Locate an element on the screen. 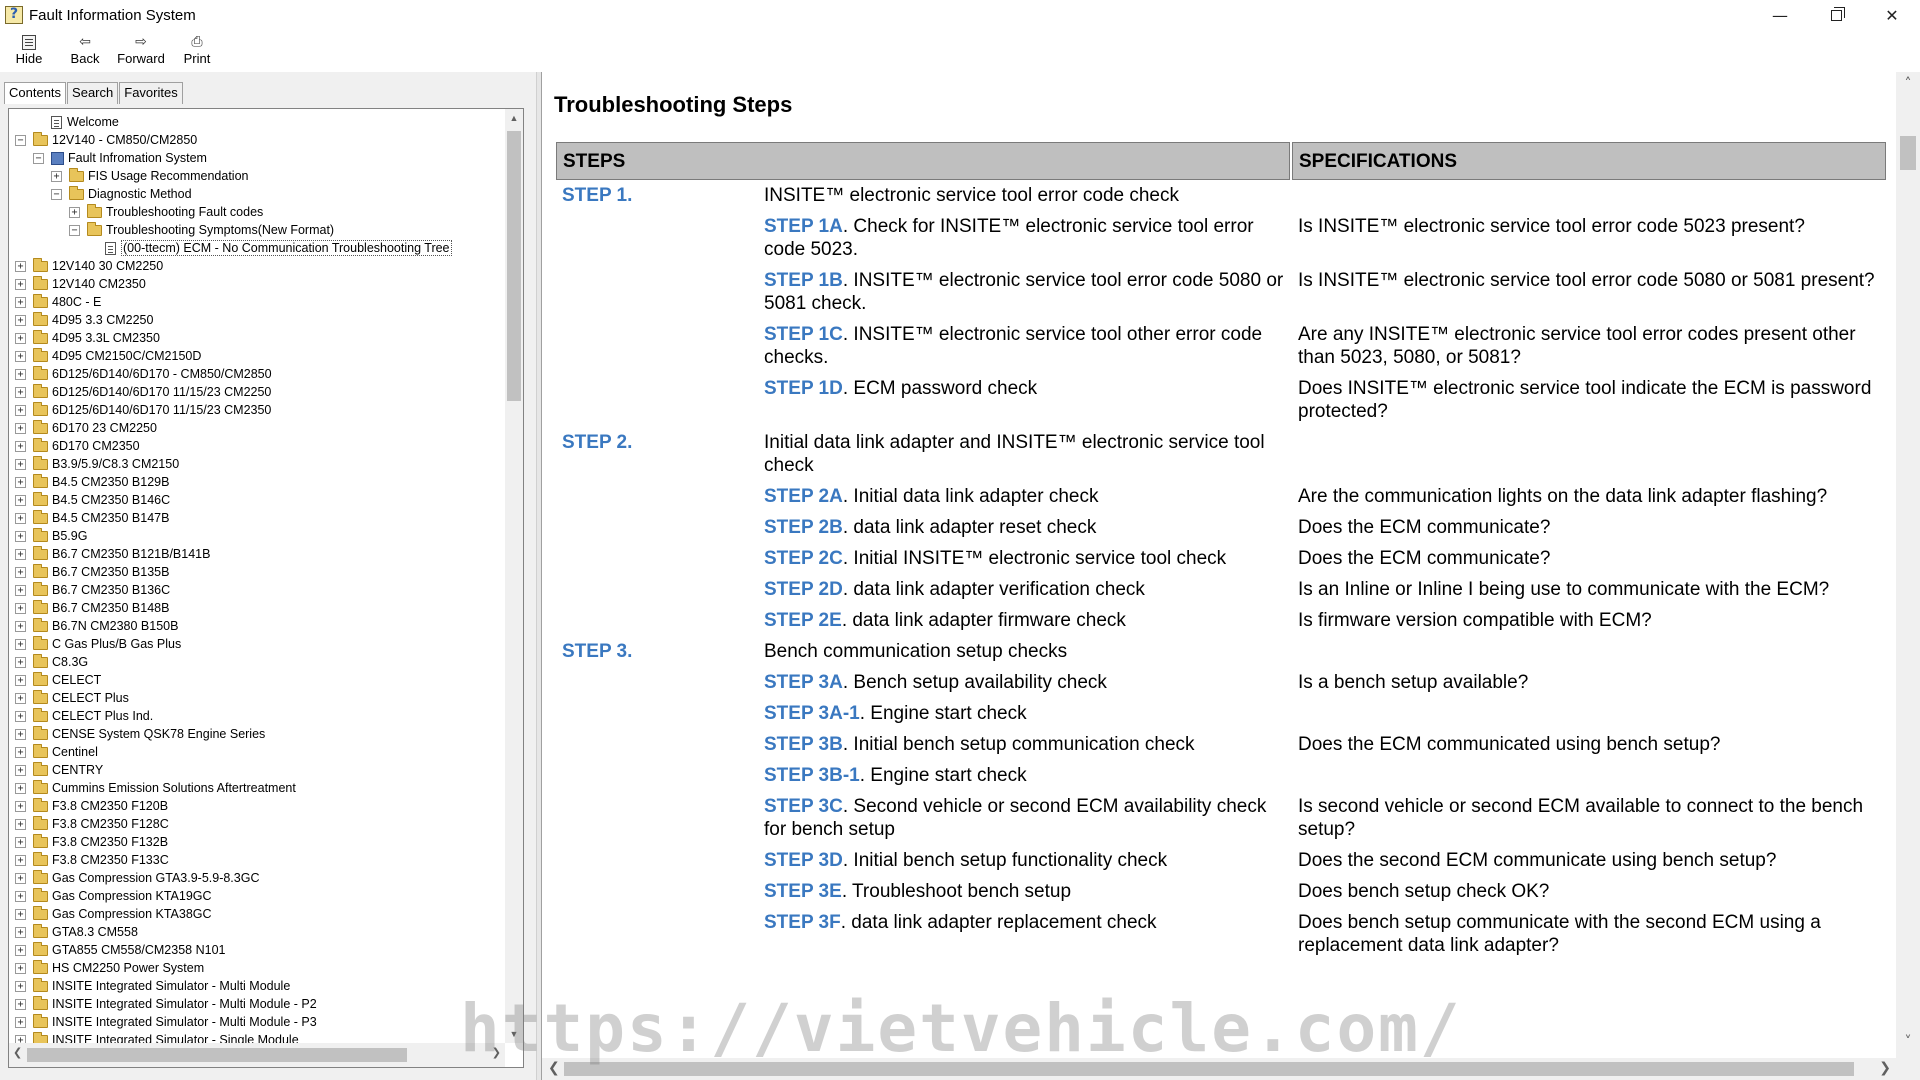  tree-item: + B6.7N CM2380 B150B is located at coordinates (257, 626).